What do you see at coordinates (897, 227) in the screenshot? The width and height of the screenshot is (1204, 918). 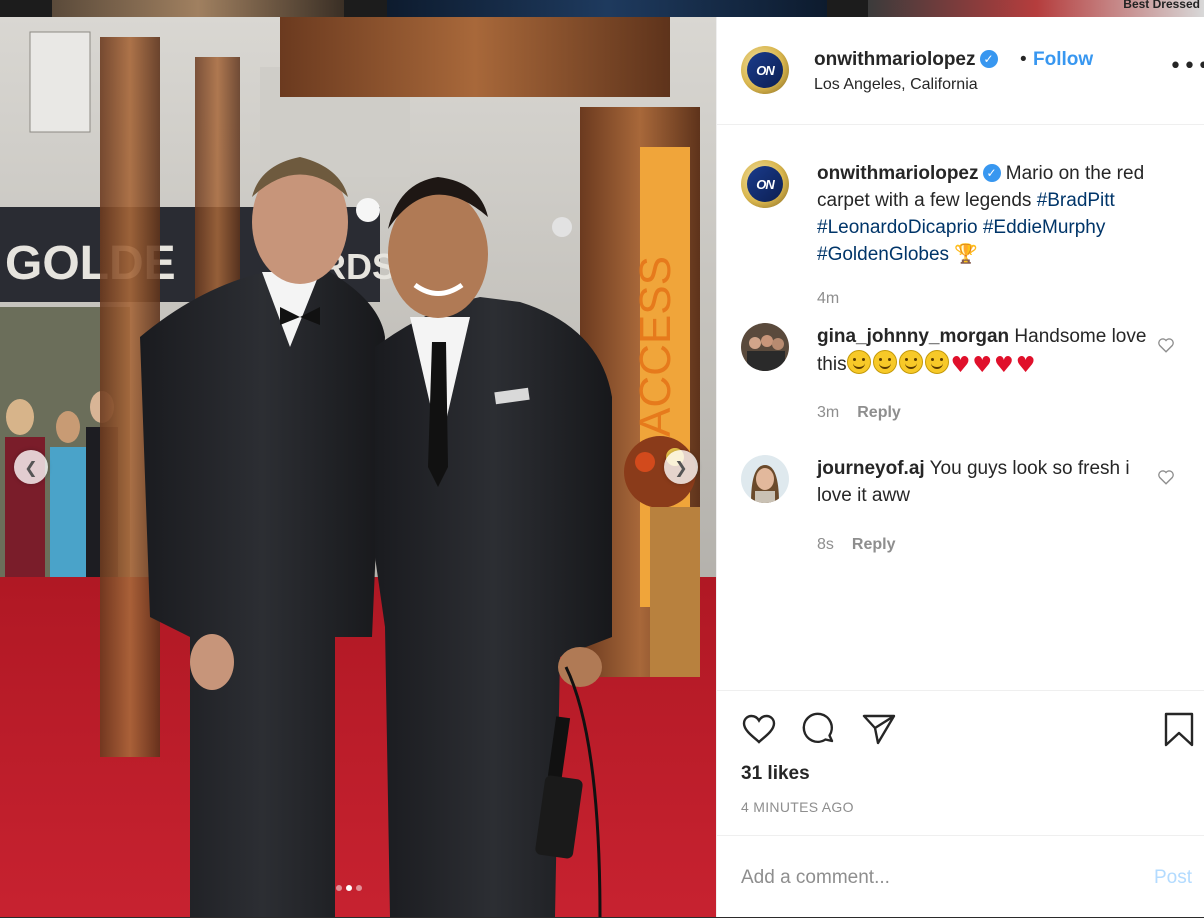 I see `hashtag-link: #LeonardoDicaprio` at bounding box center [897, 227].